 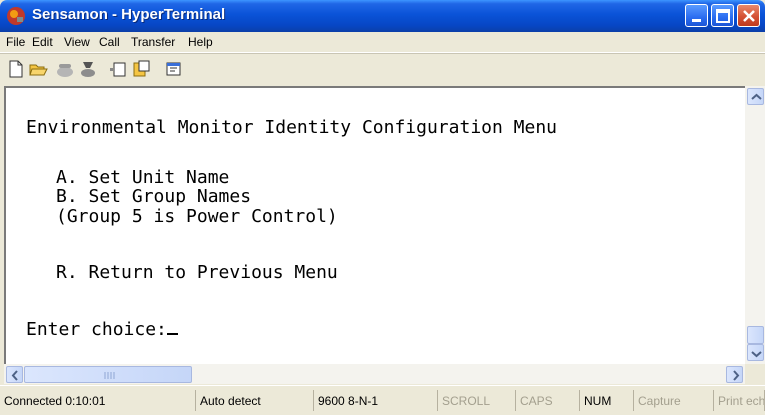 What do you see at coordinates (143, 177) in the screenshot?
I see `terminal-option-a: A. Set Unit Name` at bounding box center [143, 177].